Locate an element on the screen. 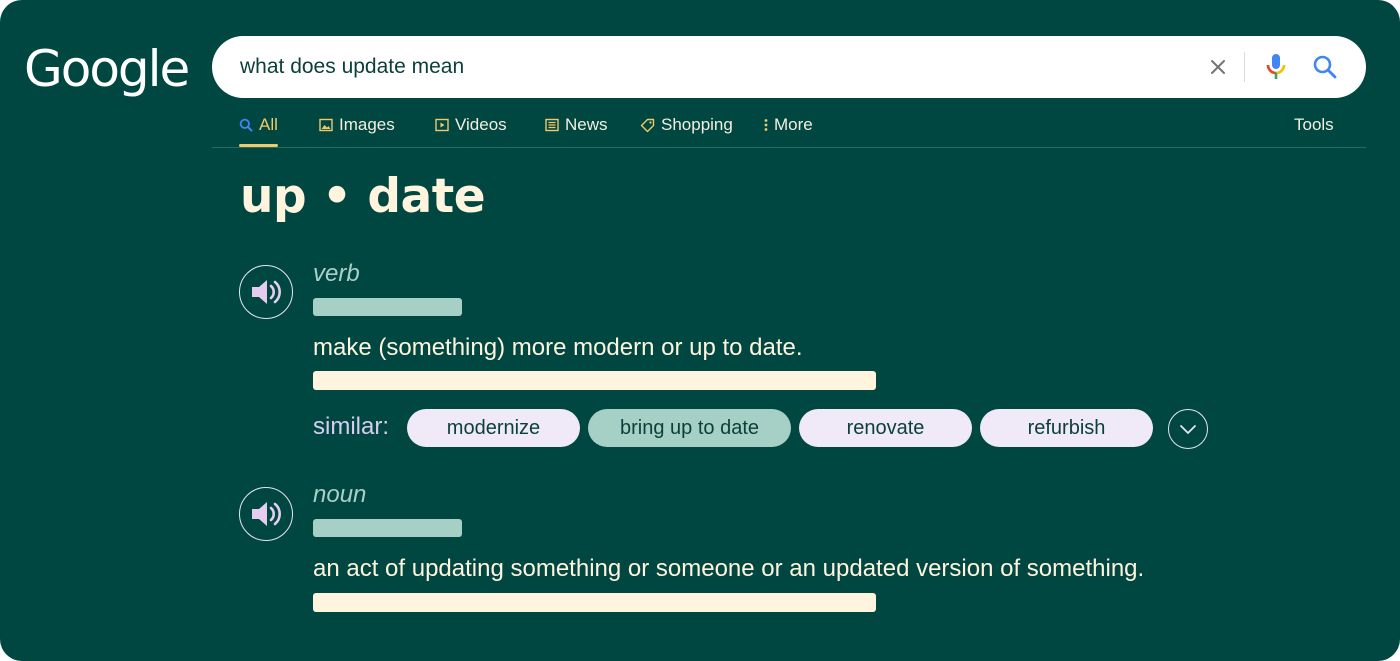  pronunciation-button-noun is located at coordinates (266, 514).